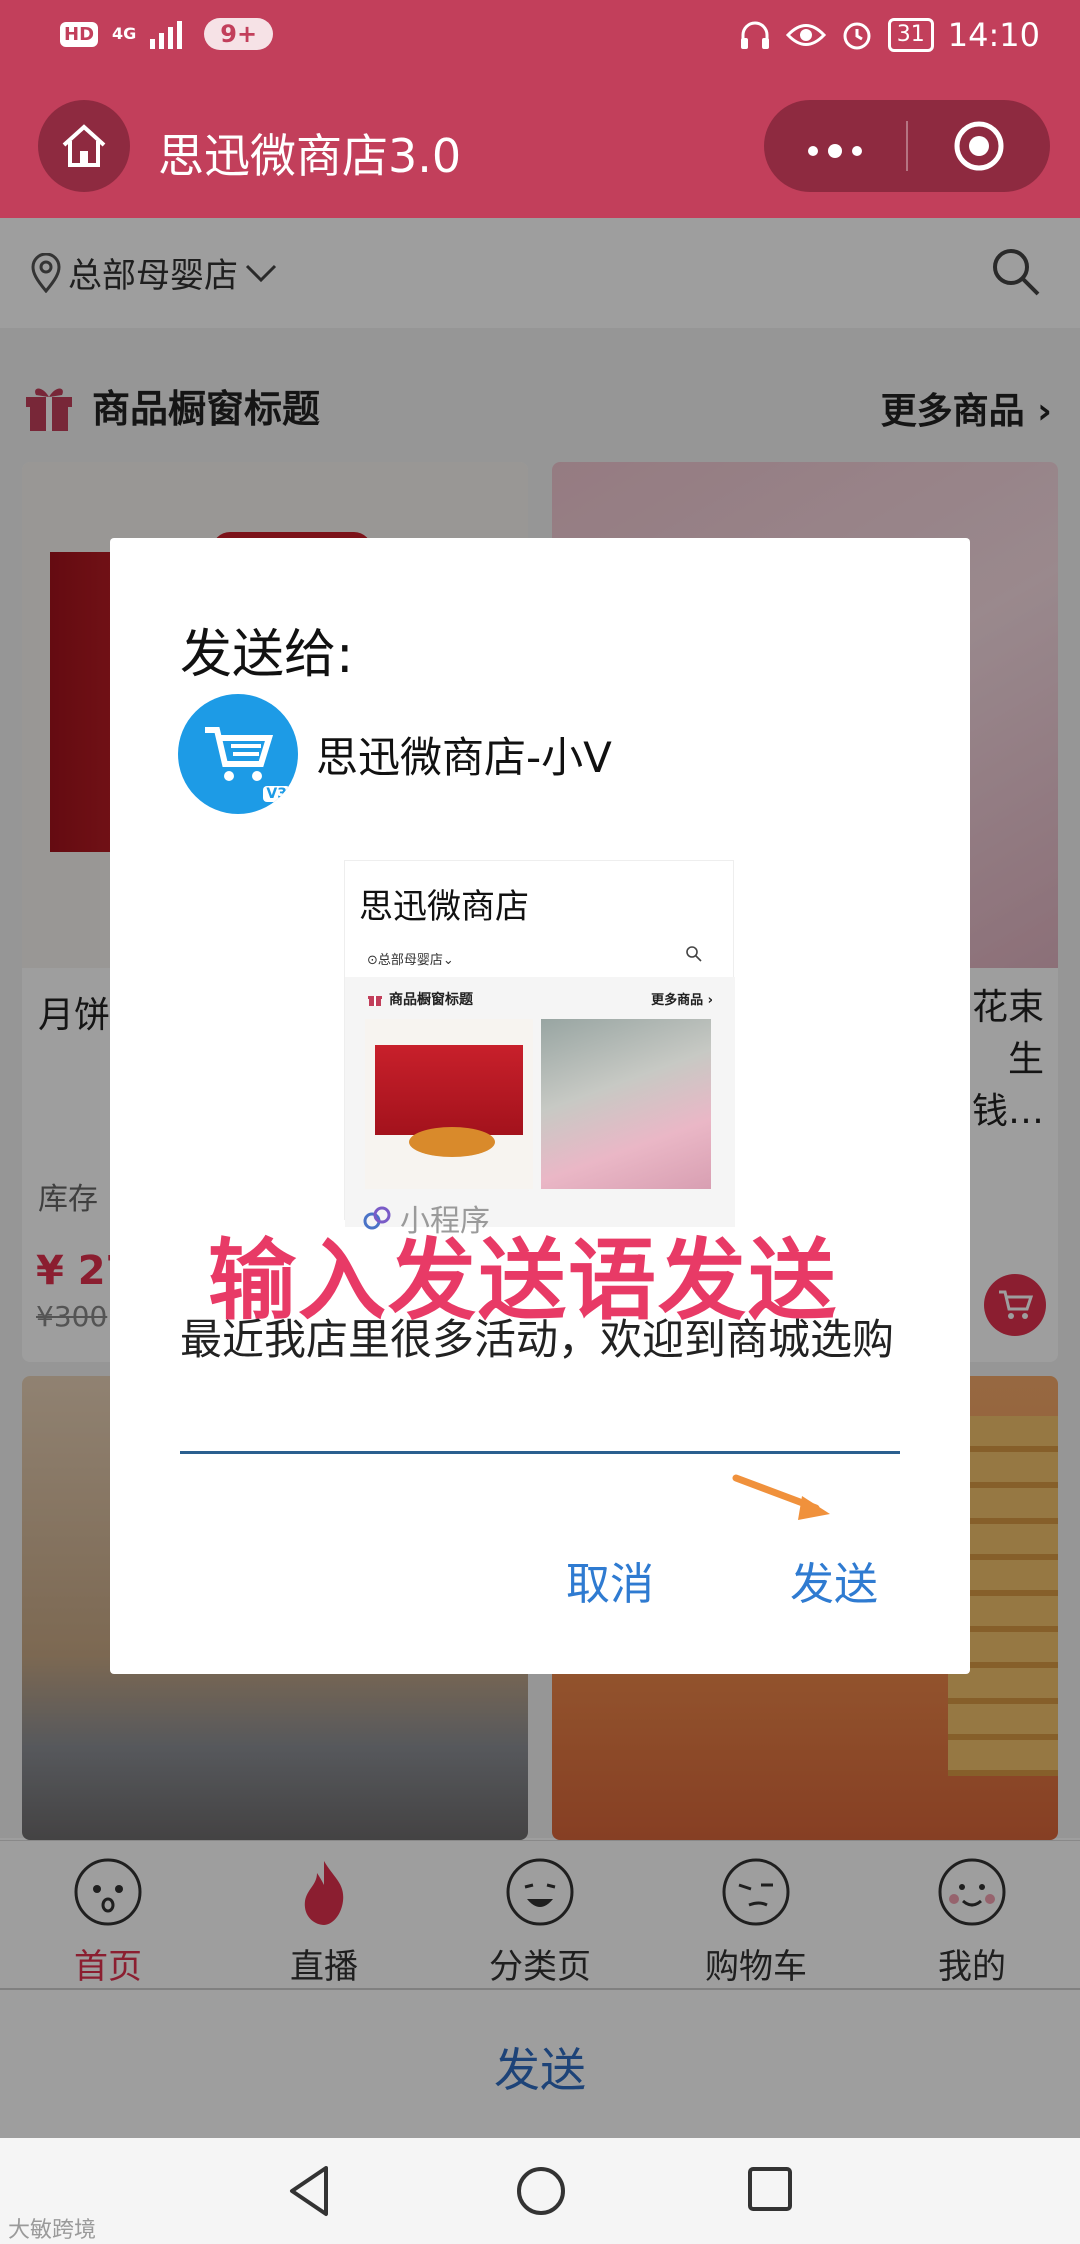  What do you see at coordinates (79, 34) in the screenshot?
I see `hd-badge: HD` at bounding box center [79, 34].